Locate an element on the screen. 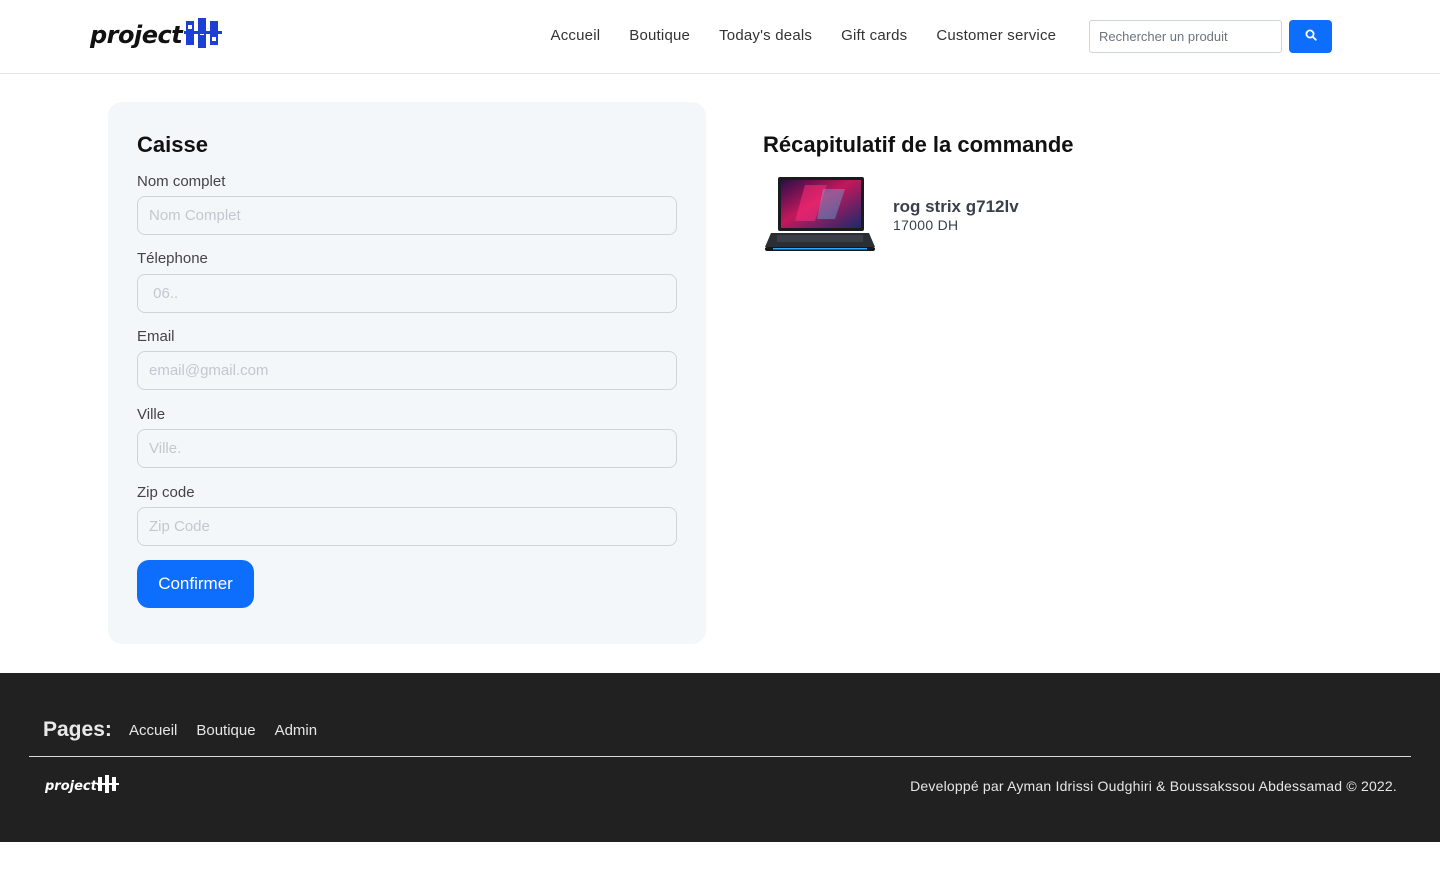 The image size is (1440, 872). zip-code-label: Zip code is located at coordinates (166, 492).